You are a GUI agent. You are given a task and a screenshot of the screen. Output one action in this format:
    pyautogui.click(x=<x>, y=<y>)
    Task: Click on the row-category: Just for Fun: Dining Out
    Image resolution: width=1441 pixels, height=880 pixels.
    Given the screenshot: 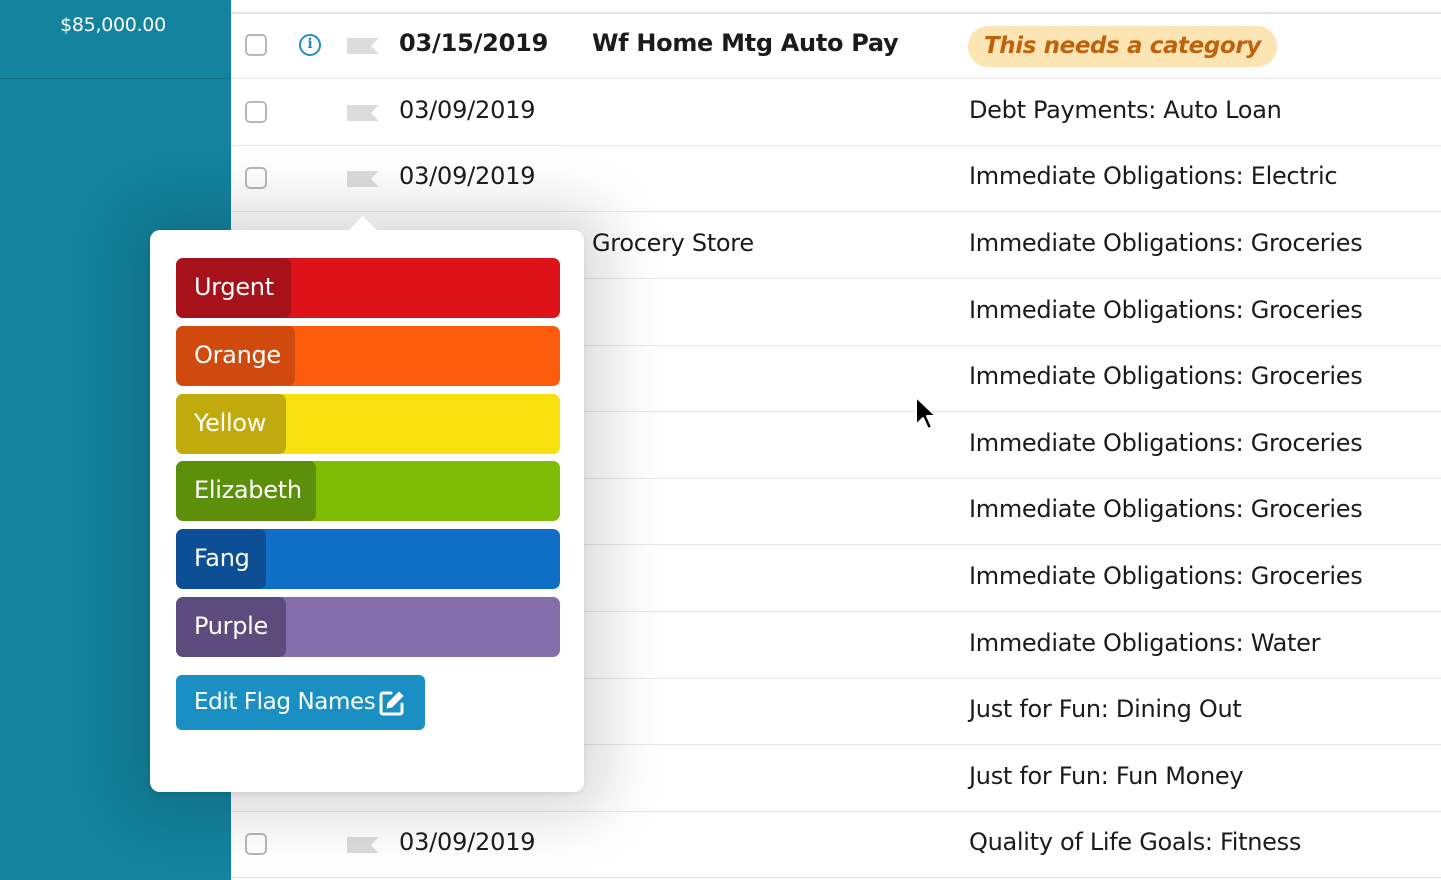 What is the action you would take?
    pyautogui.click(x=1105, y=709)
    